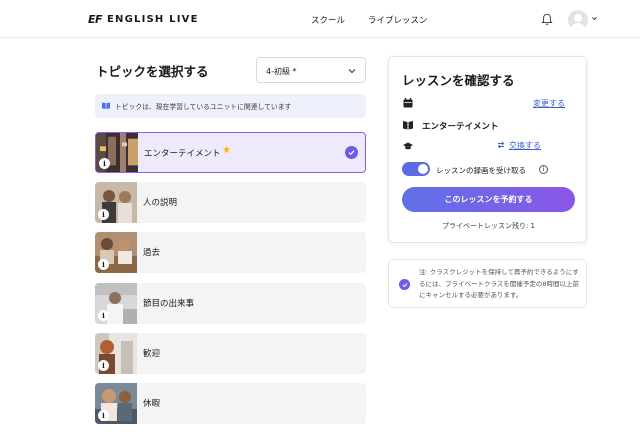 The width and height of the screenshot is (640, 436). I want to click on book-lesson-button: このレッスンを予約する, so click(488, 199).